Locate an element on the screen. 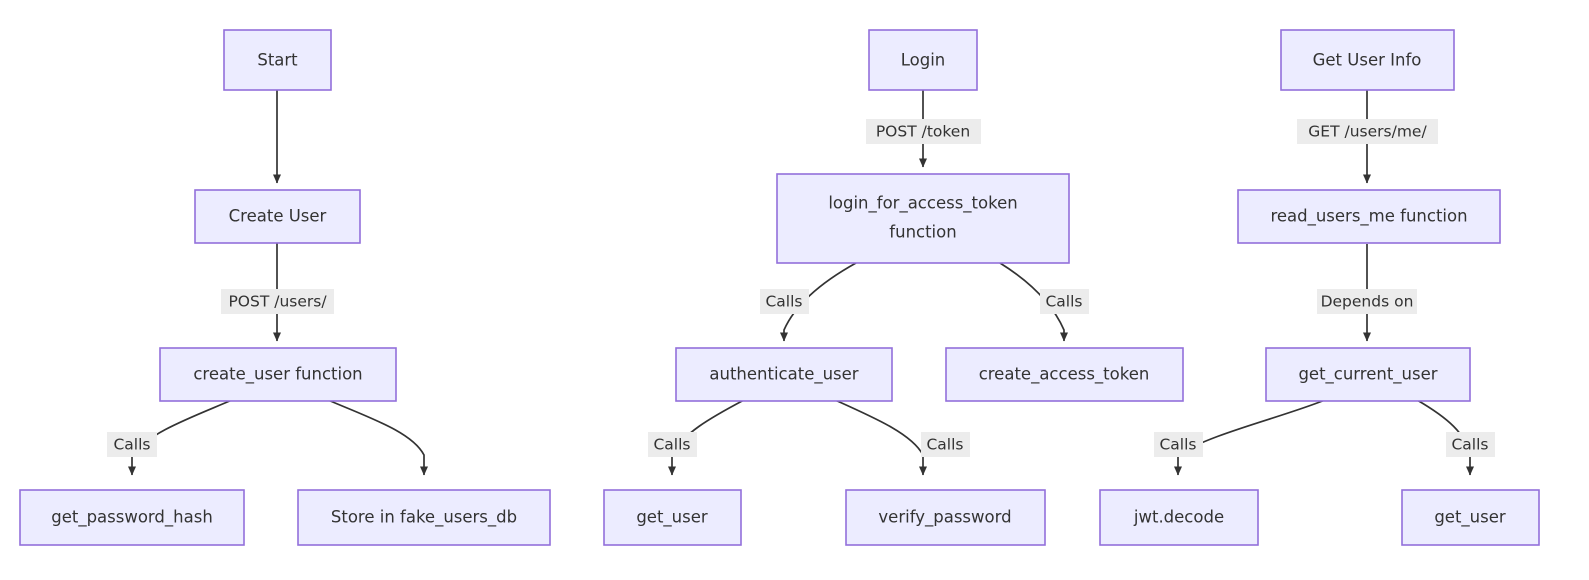 This screenshot has height=580, width=1589. node-get-current-user: get_current_user is located at coordinates (1368, 374).